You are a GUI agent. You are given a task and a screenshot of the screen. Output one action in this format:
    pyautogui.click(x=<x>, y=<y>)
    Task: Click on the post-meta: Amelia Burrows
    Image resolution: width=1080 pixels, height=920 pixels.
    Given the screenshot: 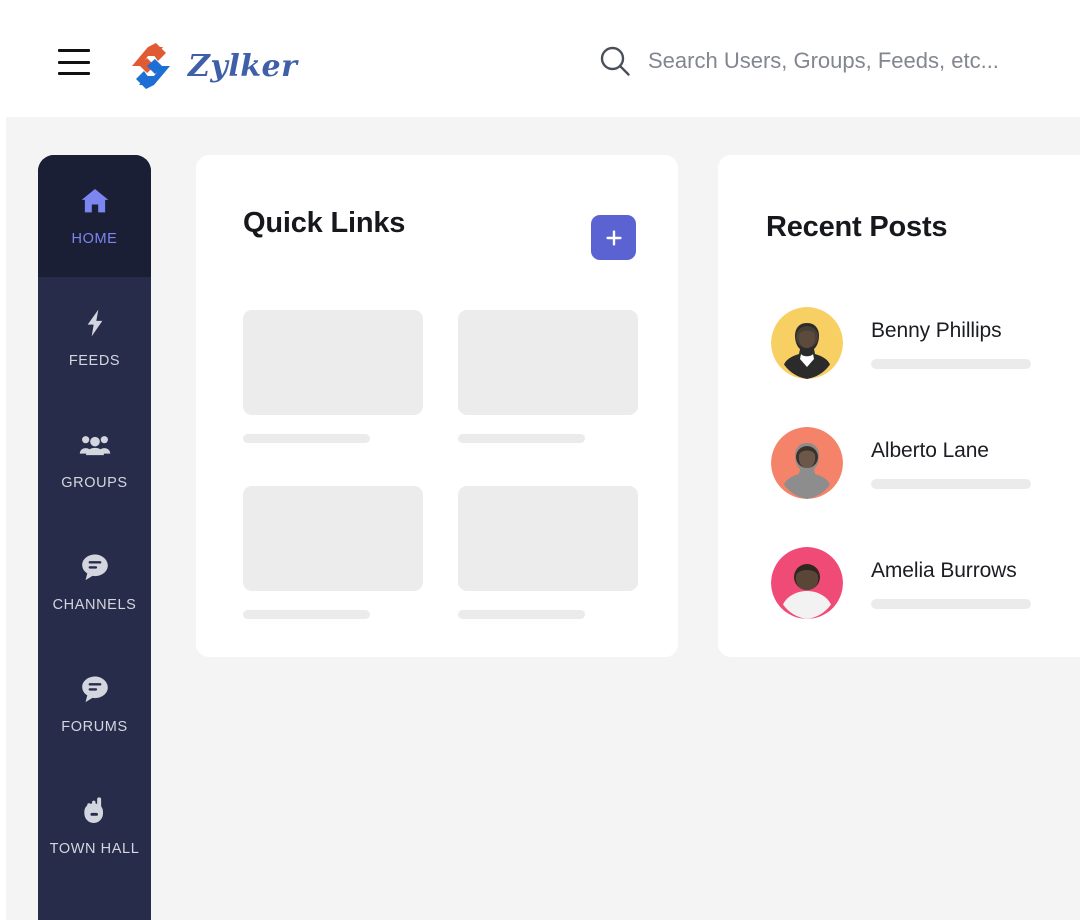 What is the action you would take?
    pyautogui.click(x=975, y=583)
    